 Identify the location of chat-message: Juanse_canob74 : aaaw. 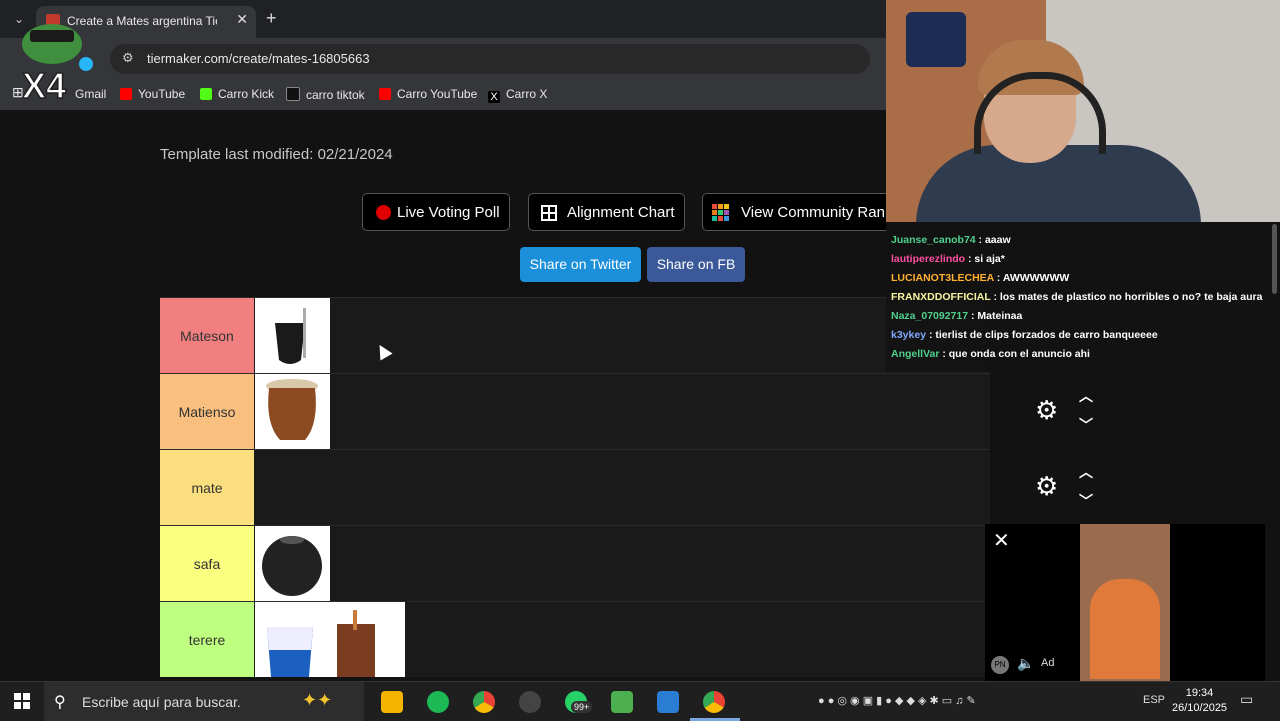
(951, 240).